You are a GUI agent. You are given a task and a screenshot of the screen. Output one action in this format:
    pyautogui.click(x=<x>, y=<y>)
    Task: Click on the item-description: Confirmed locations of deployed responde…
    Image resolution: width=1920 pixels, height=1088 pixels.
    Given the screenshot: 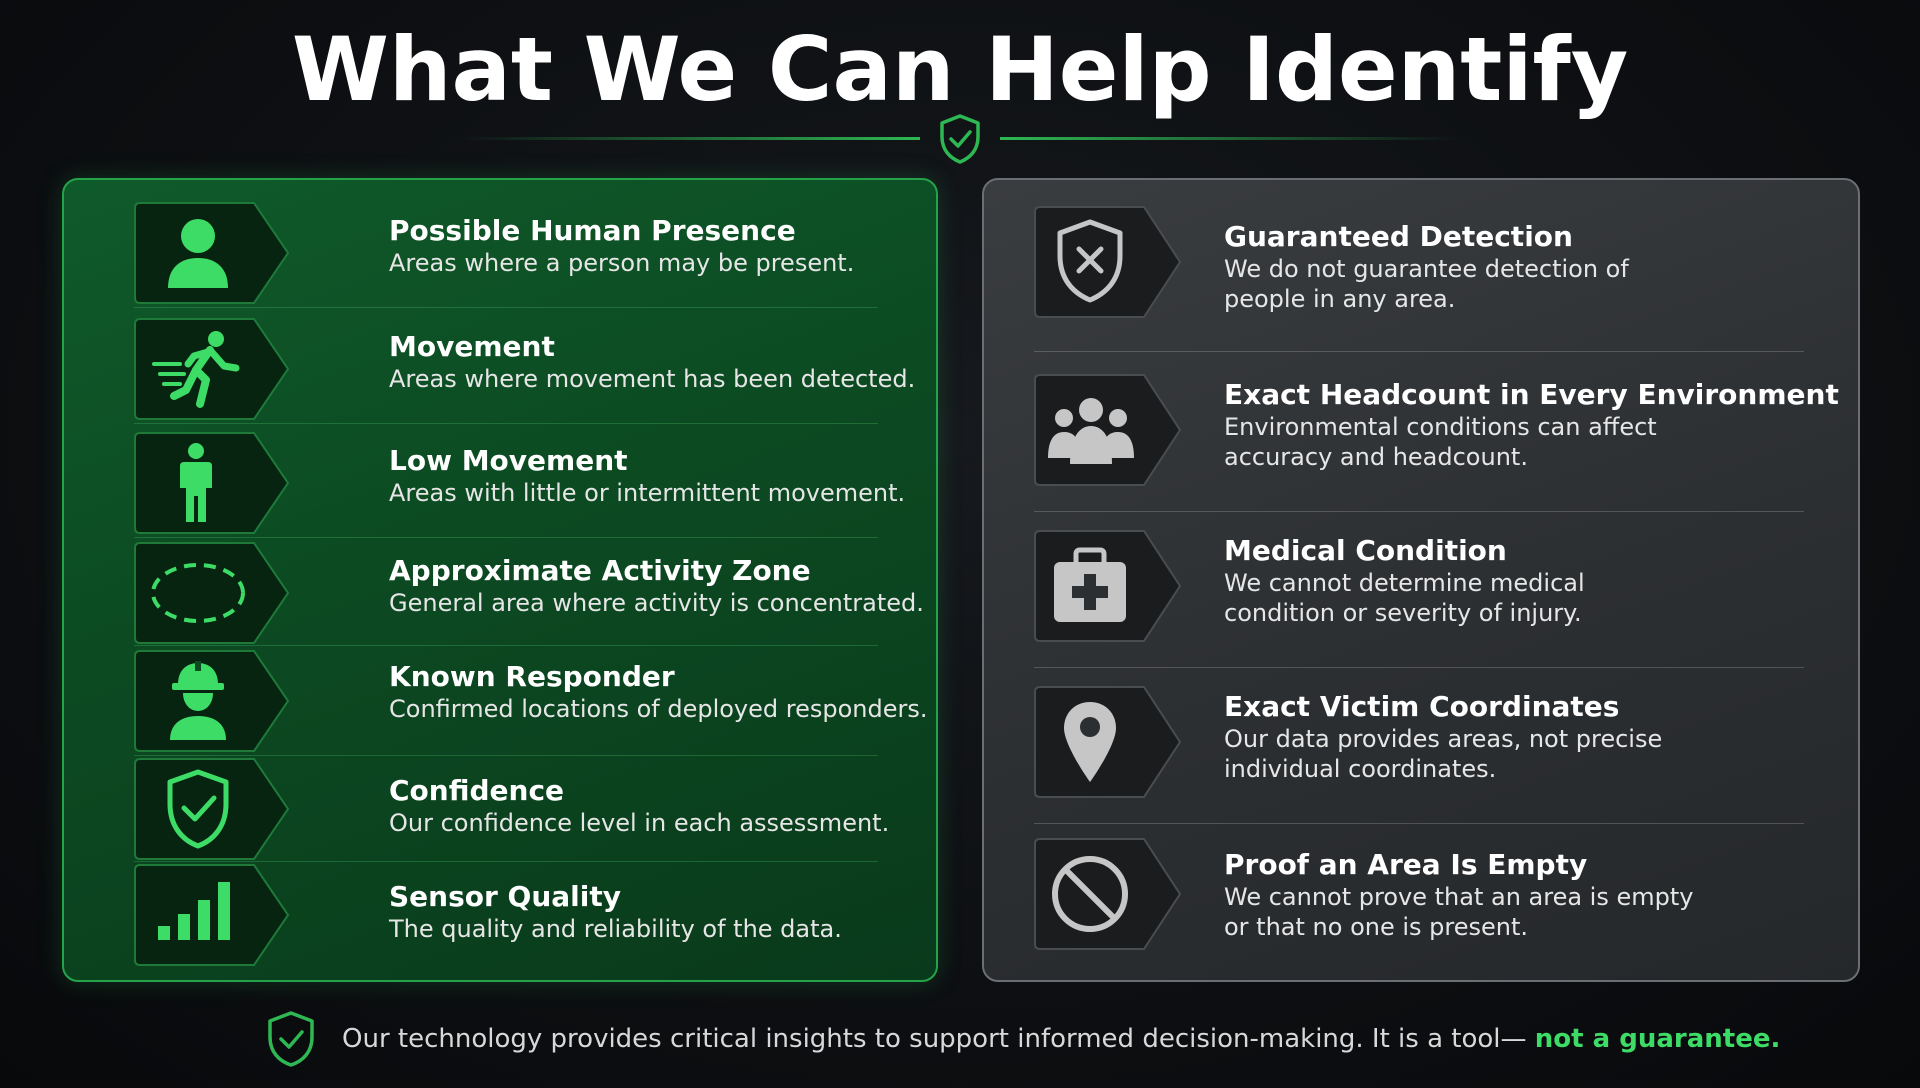 What is the action you would take?
    pyautogui.click(x=658, y=709)
    